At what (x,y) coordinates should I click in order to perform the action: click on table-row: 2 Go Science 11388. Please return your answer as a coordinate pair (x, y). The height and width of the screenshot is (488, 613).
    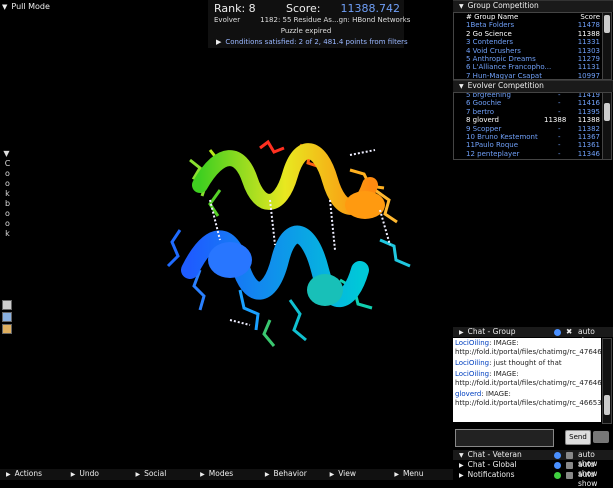
    Looking at the image, I should click on (528, 34).